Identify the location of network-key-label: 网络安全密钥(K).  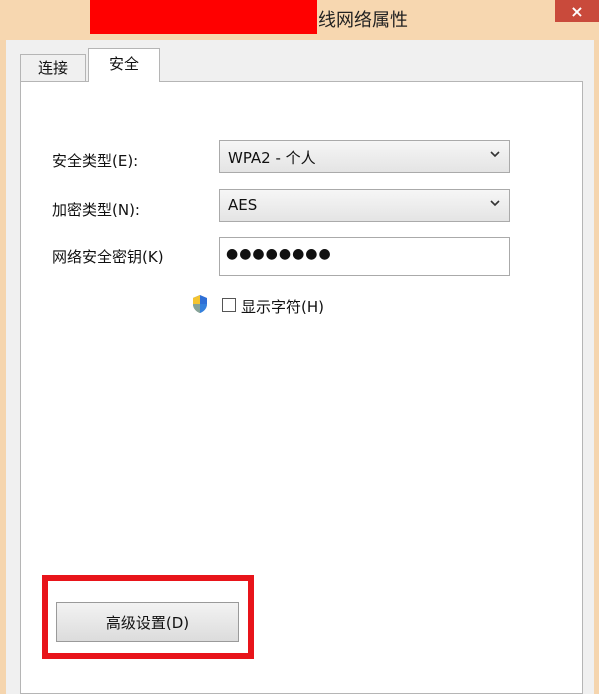
(108, 257).